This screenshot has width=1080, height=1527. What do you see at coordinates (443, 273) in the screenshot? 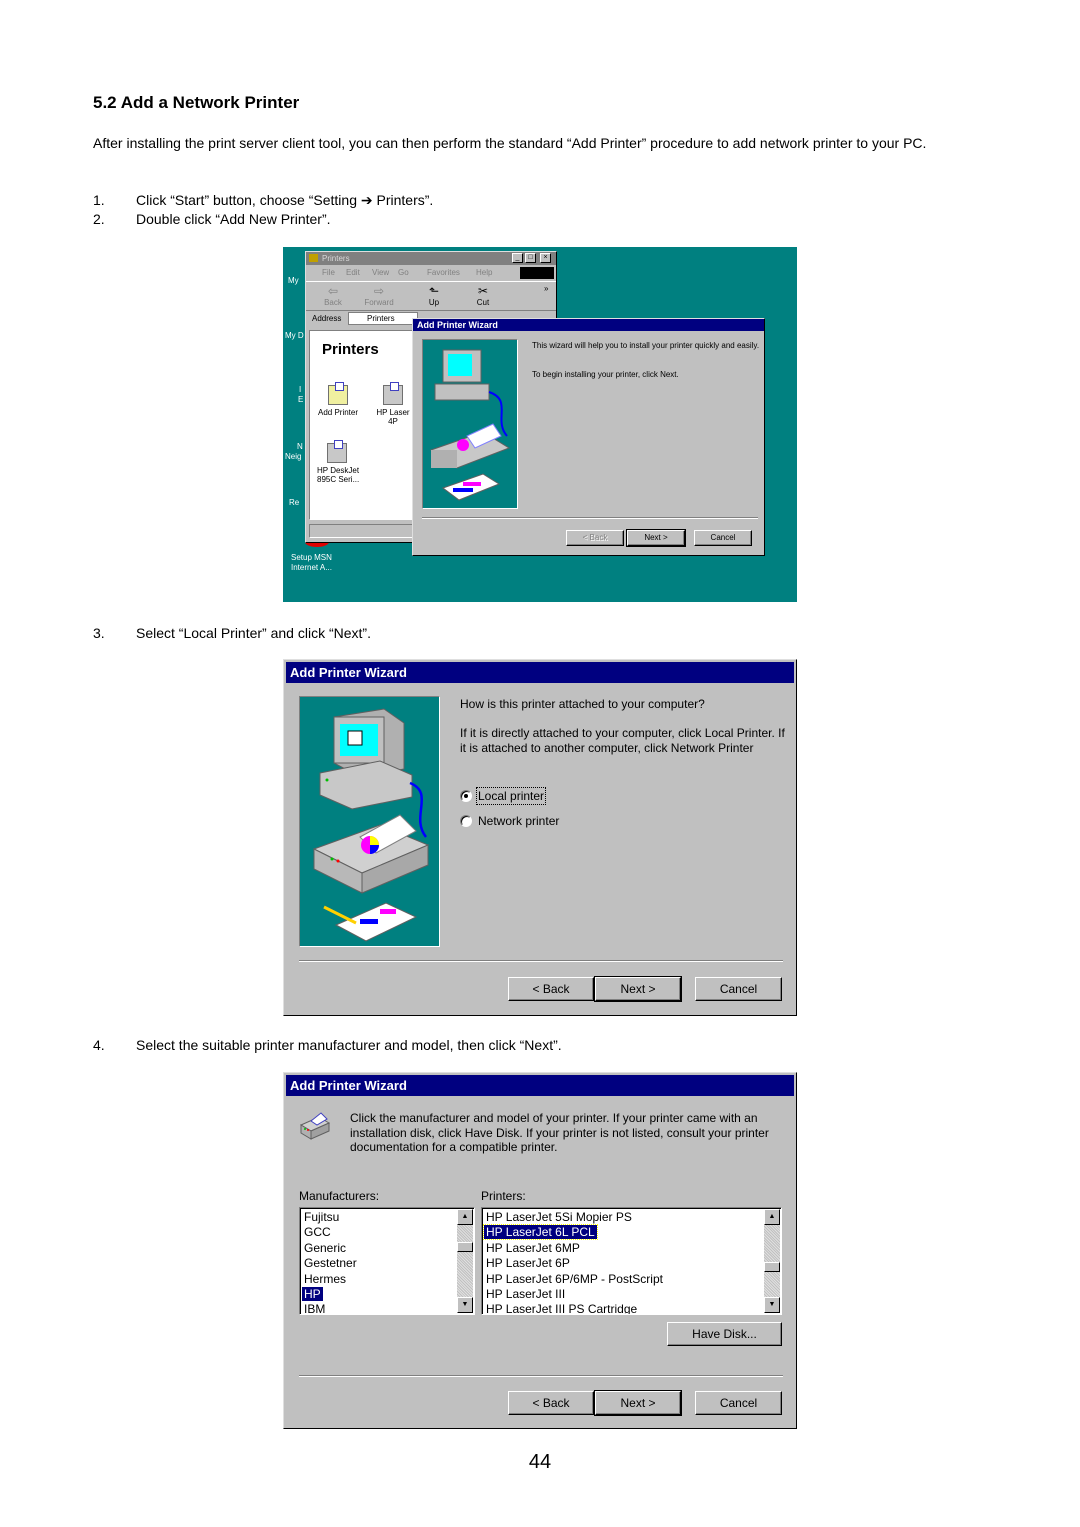
I see `menu-favorites: Favorites` at bounding box center [443, 273].